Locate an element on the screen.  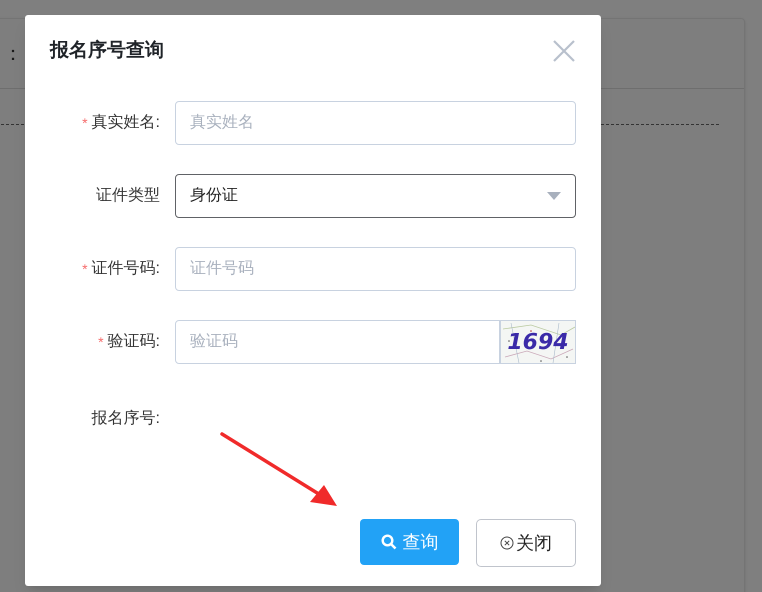
input-field: 真实姓名 is located at coordinates (375, 123).